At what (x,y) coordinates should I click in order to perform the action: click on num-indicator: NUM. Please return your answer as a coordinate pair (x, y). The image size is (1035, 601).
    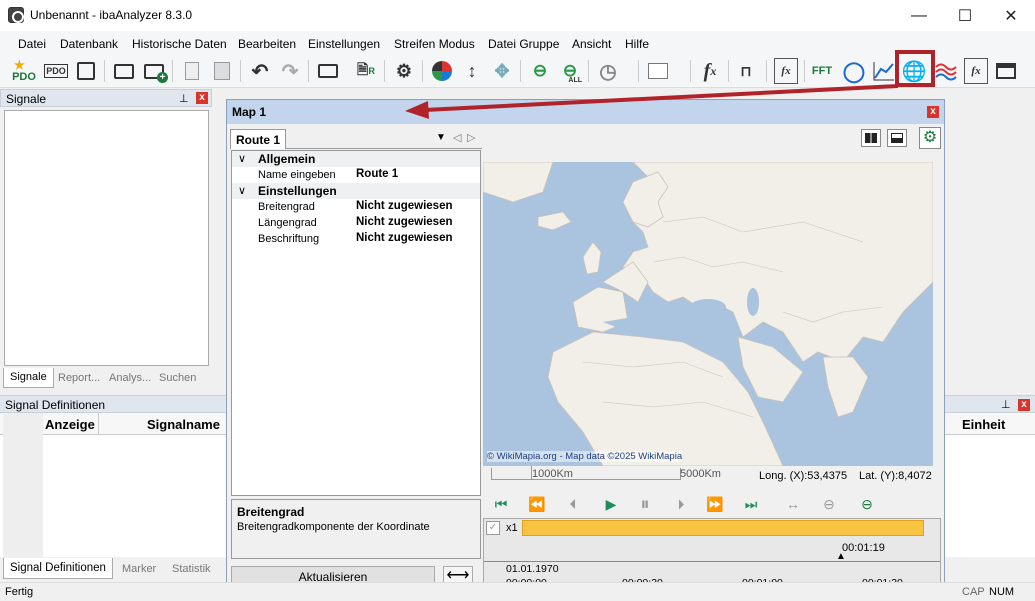
    Looking at the image, I should click on (1002, 592).